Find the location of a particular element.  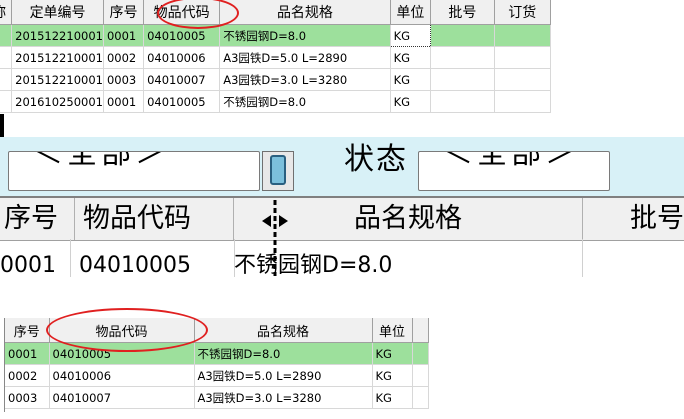

column-resize-cursor-icon is located at coordinates (275, 238).